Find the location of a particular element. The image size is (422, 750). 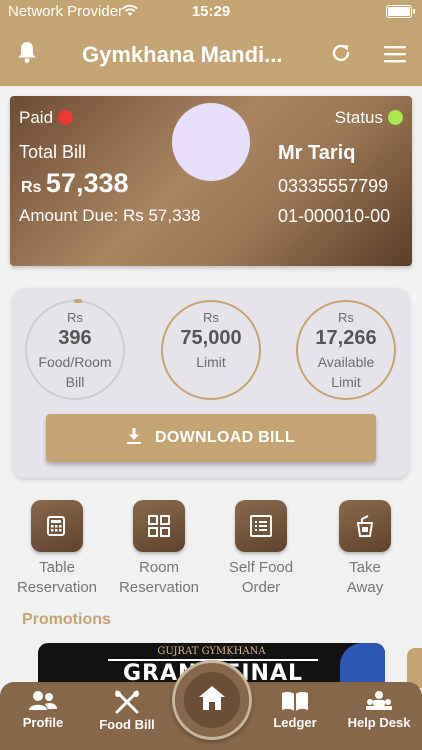

member-account-number: 01-000010-00 is located at coordinates (334, 216).